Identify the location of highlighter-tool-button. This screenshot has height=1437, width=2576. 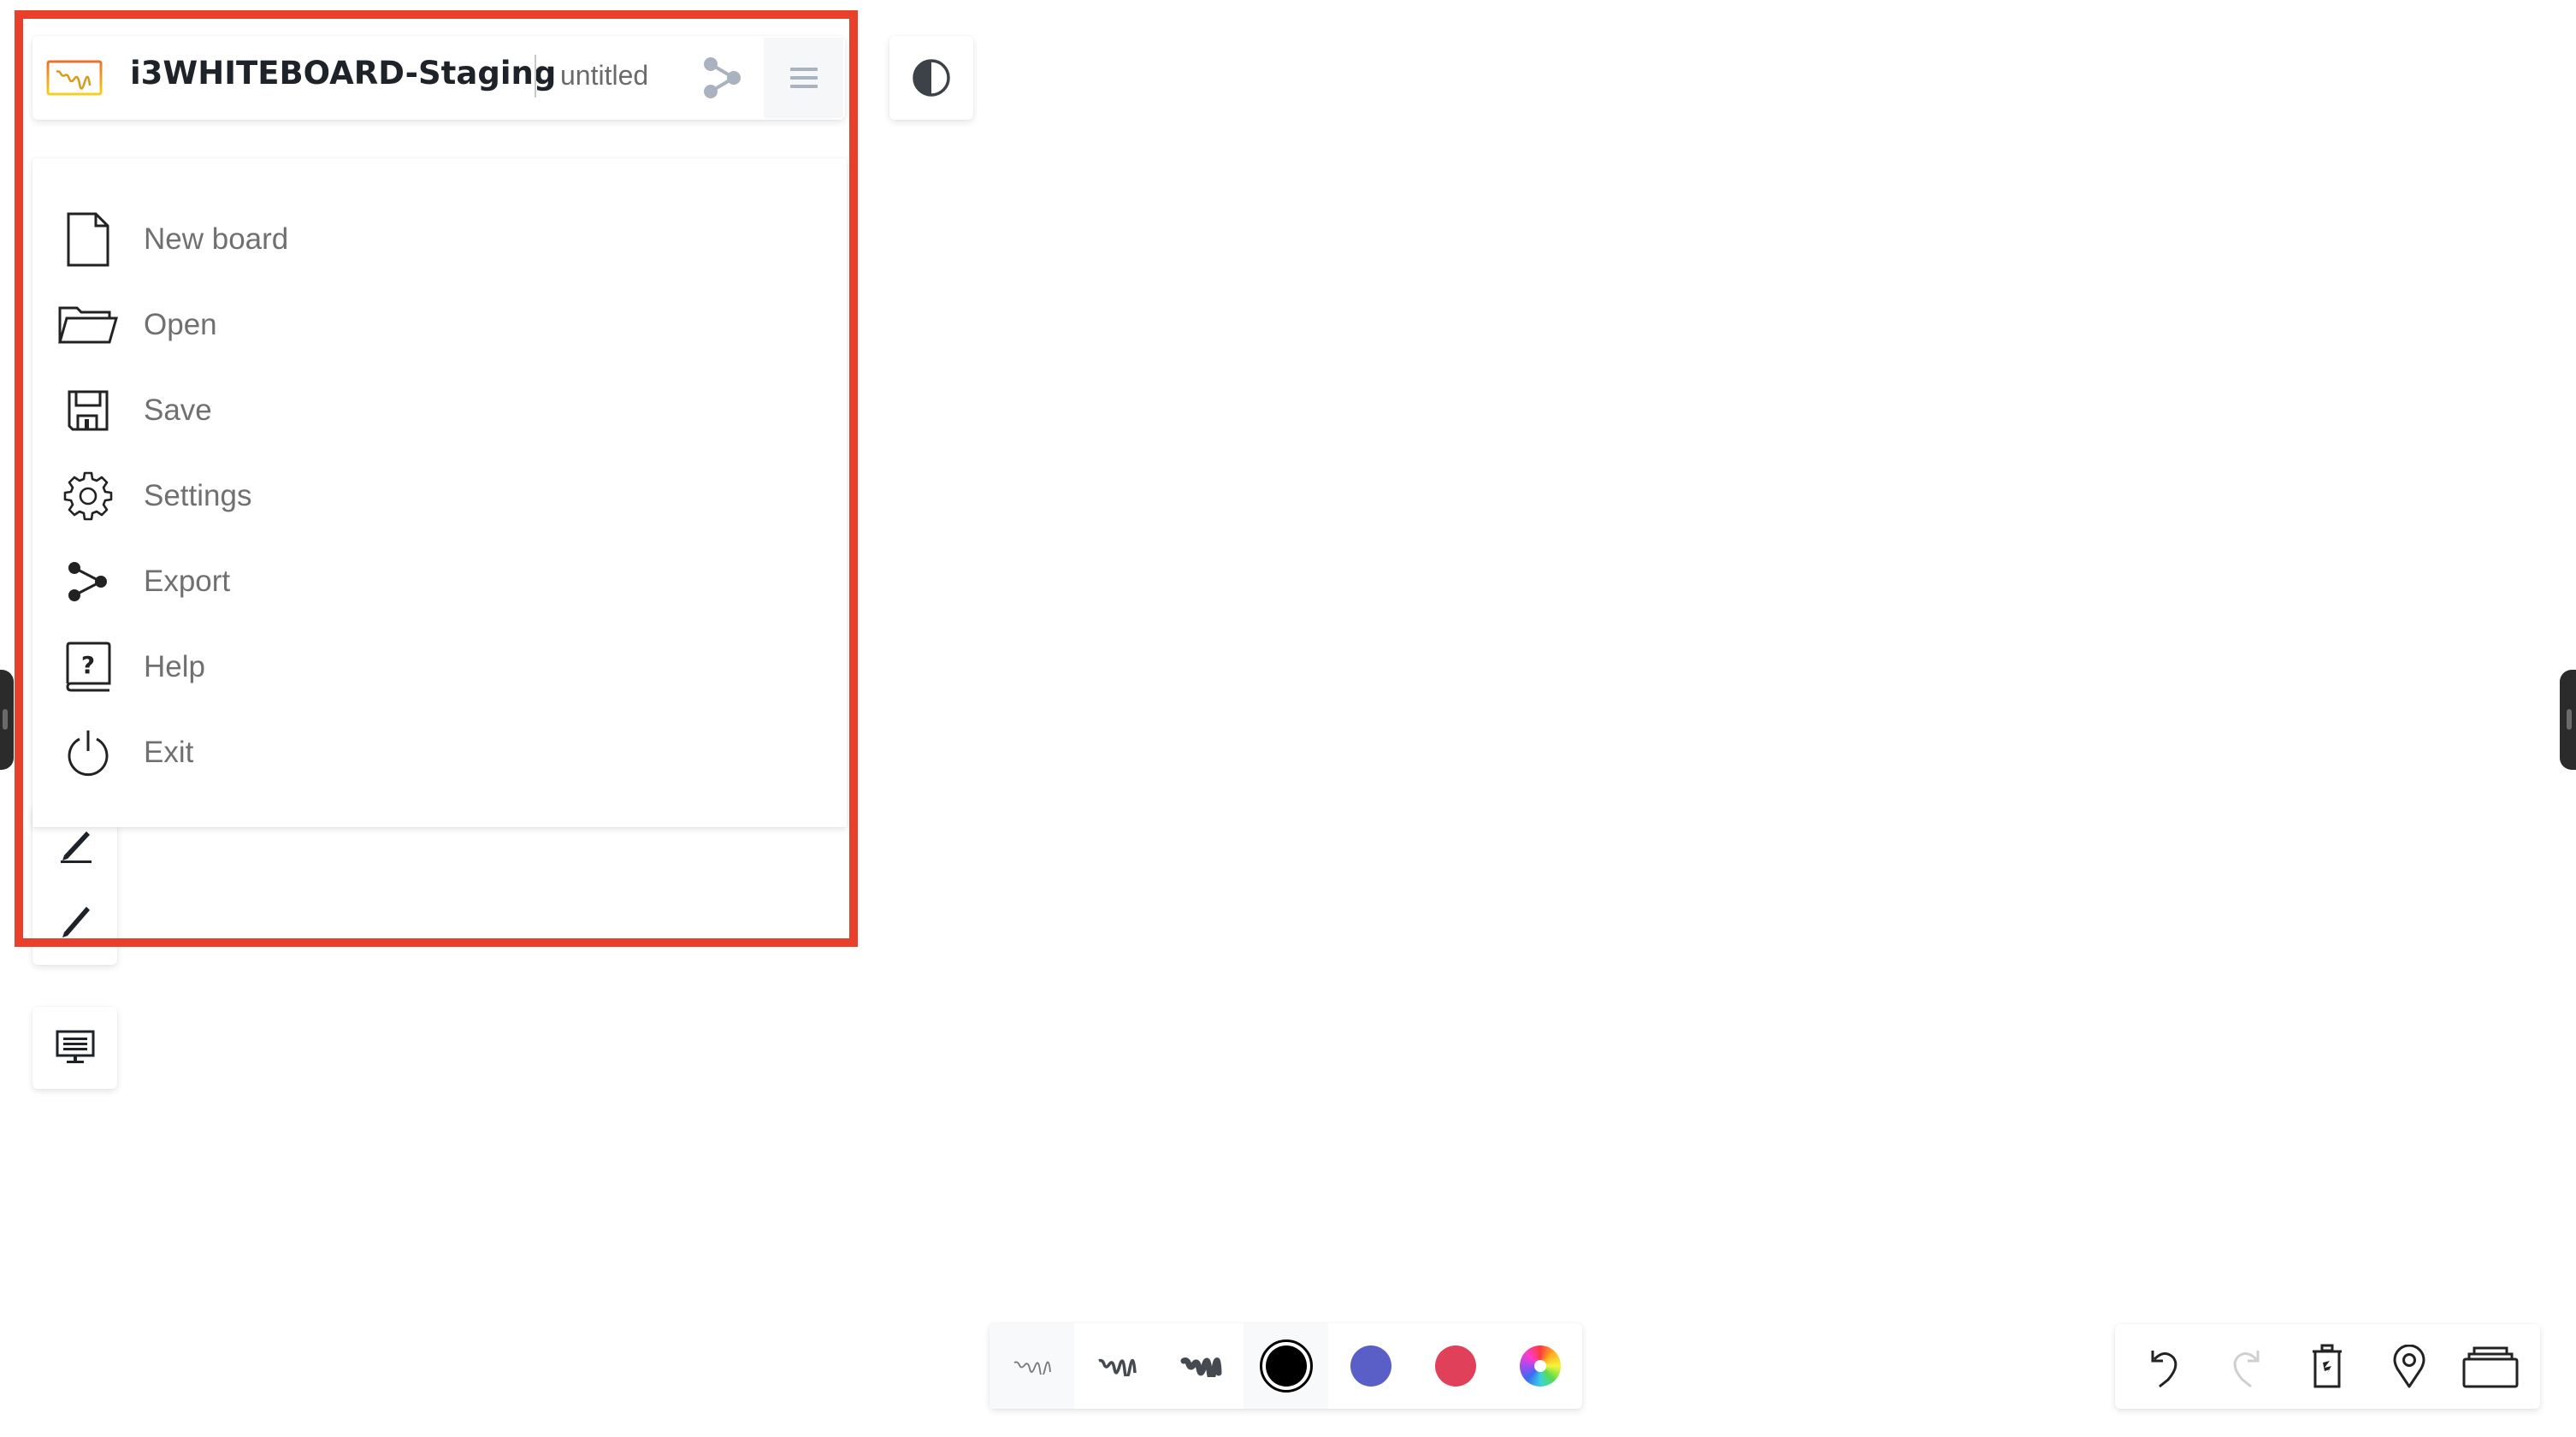
(74, 924).